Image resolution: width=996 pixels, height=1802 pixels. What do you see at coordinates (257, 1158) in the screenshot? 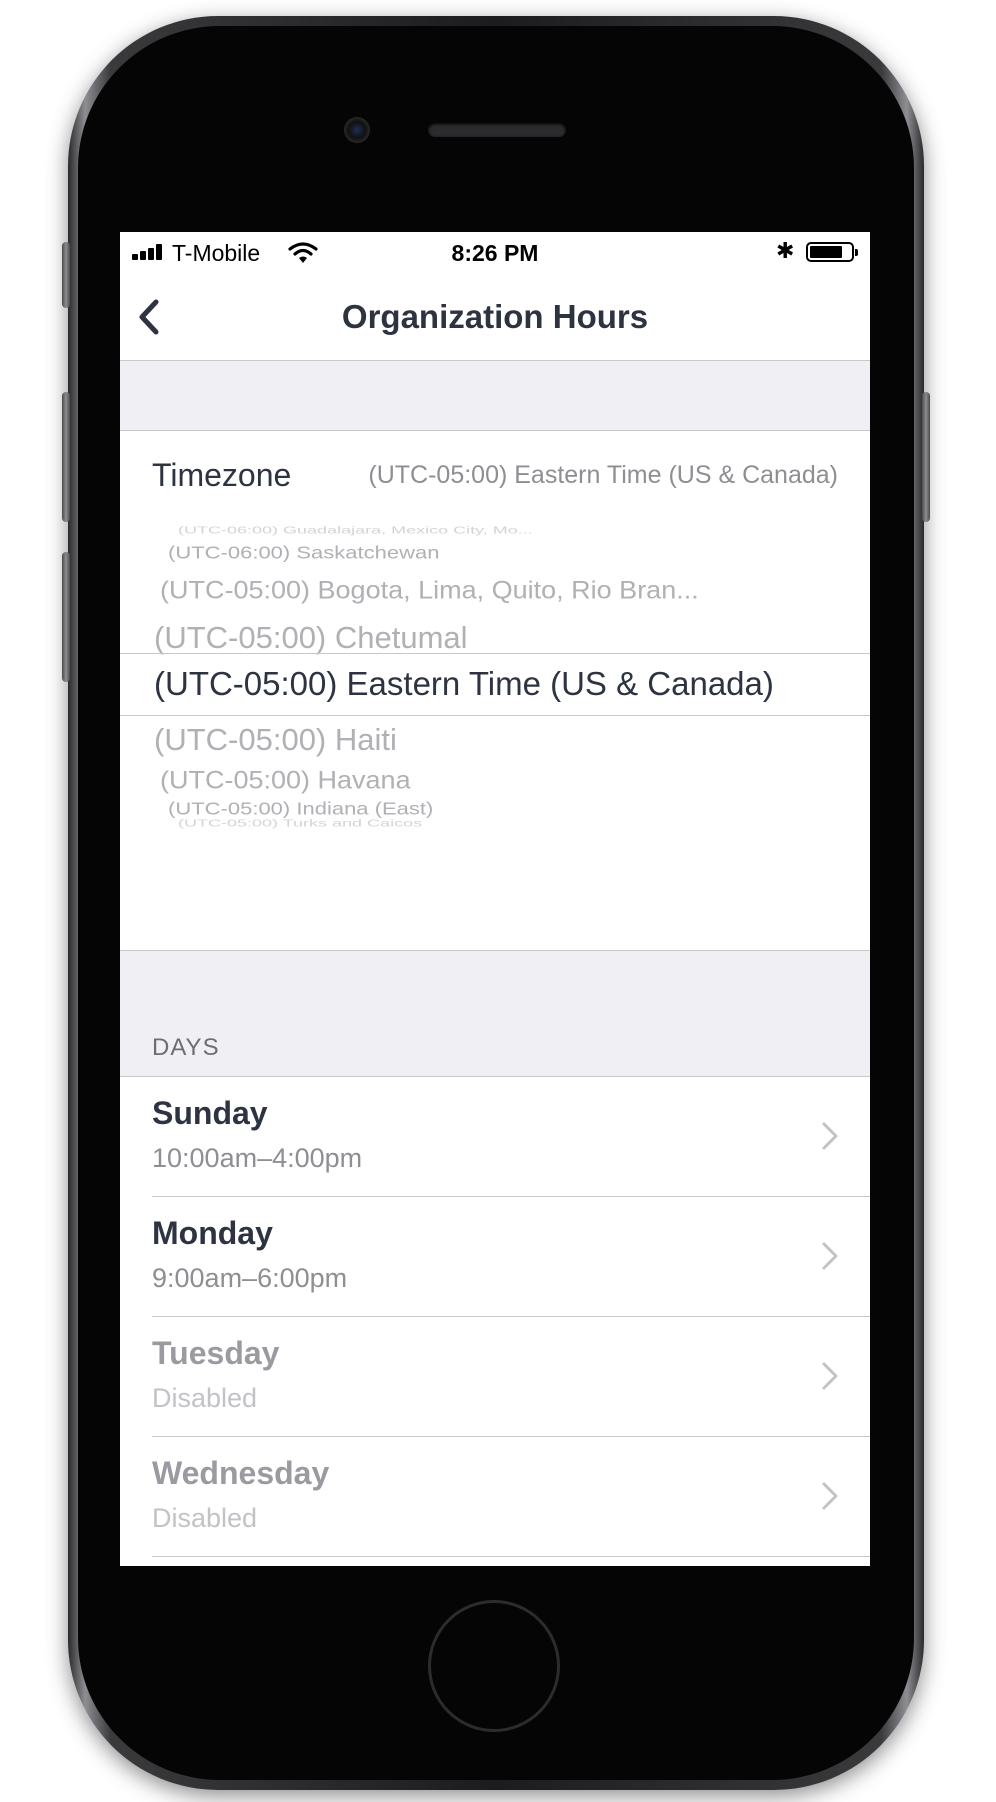
I see `day-hours: 10:00am–4:00pm` at bounding box center [257, 1158].